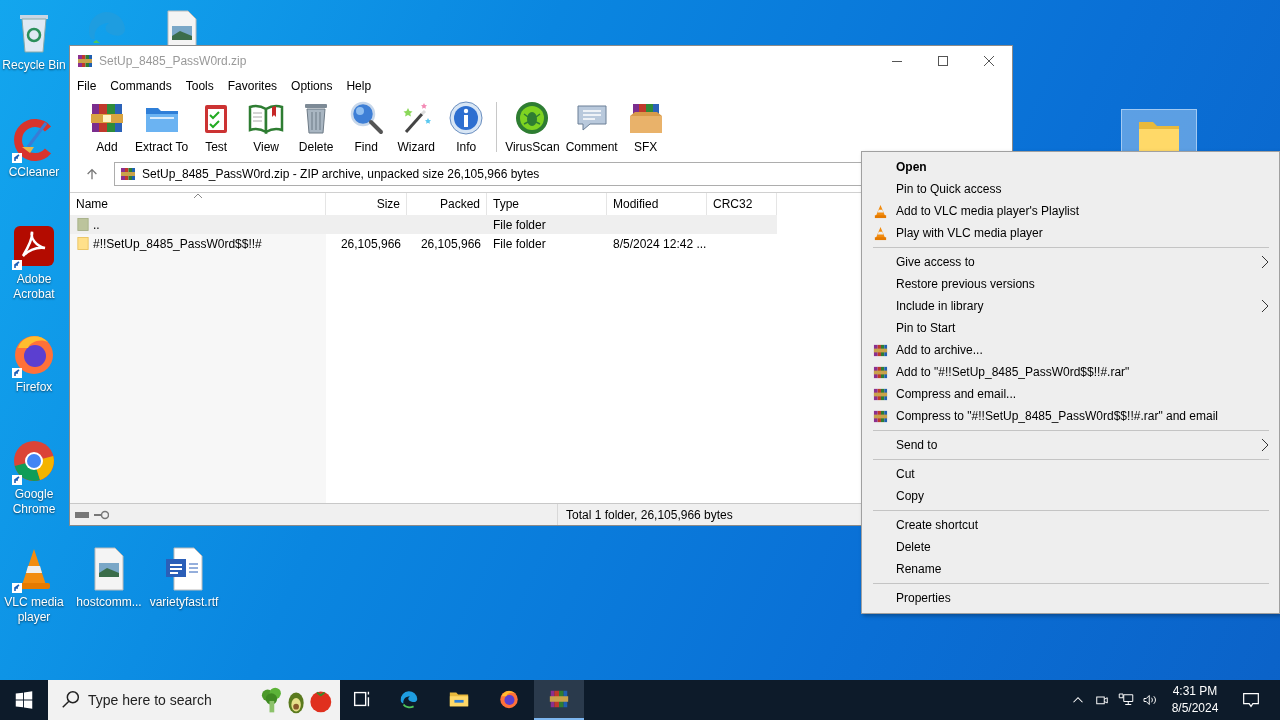  What do you see at coordinates (101, 514) in the screenshot?
I see `key-icon` at bounding box center [101, 514].